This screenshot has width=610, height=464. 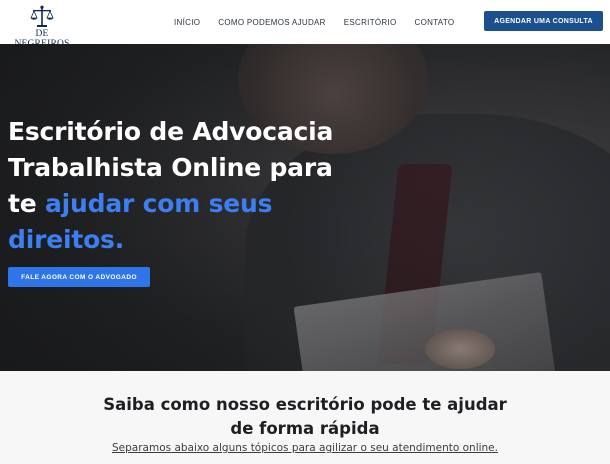 I want to click on schedule-consultation-button: AGENDAR UMA CONSULTA, so click(x=543, y=21).